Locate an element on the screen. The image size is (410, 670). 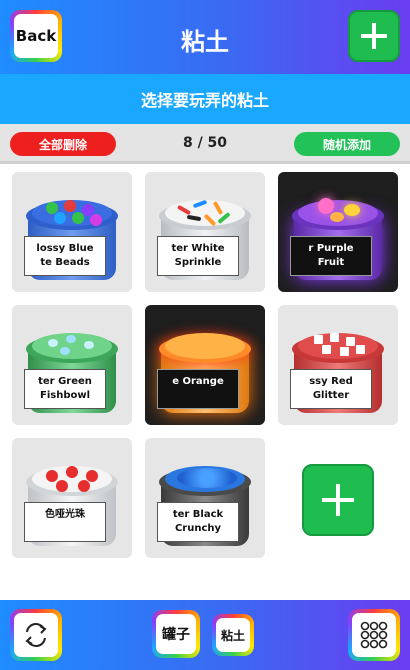
random-add-button: 随机添加 is located at coordinates (347, 144).